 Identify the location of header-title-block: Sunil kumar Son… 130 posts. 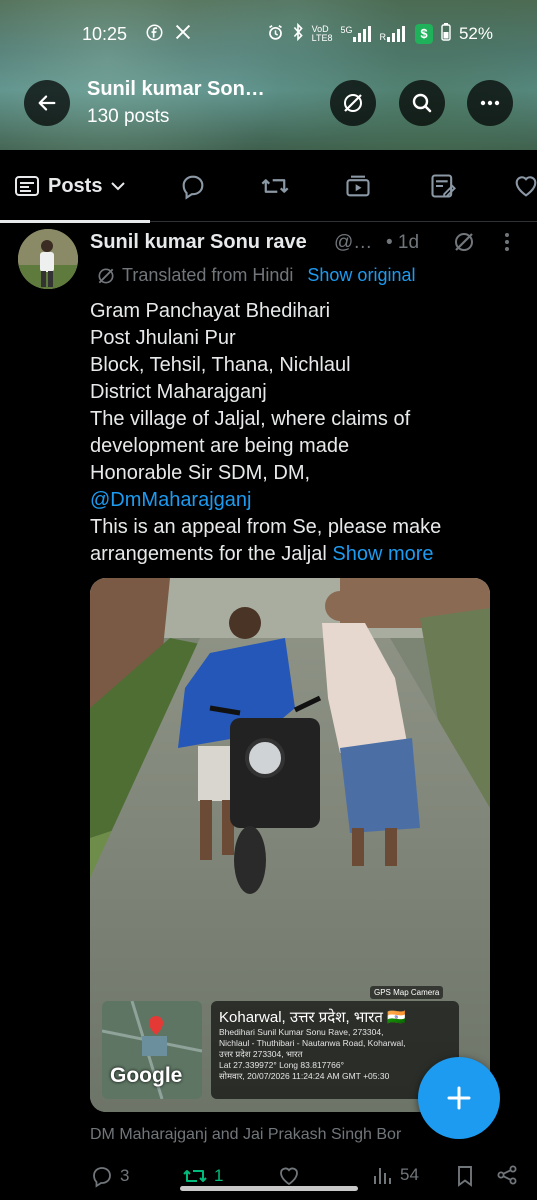
(176, 103).